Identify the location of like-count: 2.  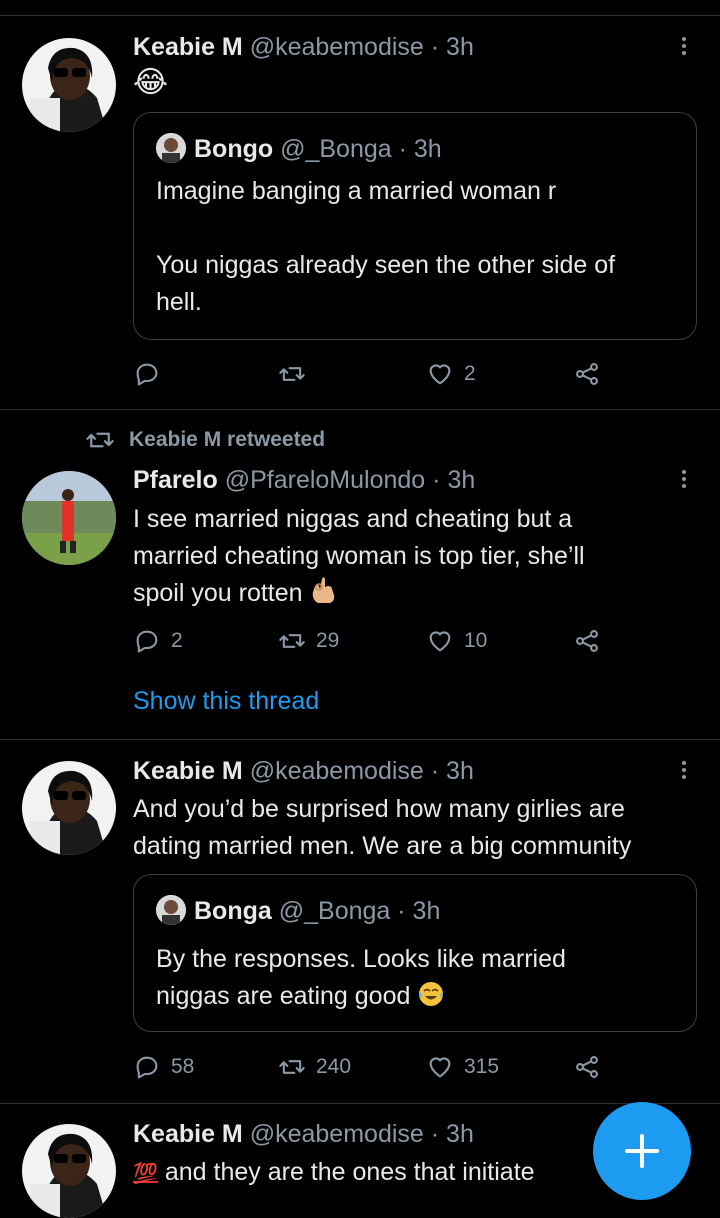
(470, 373).